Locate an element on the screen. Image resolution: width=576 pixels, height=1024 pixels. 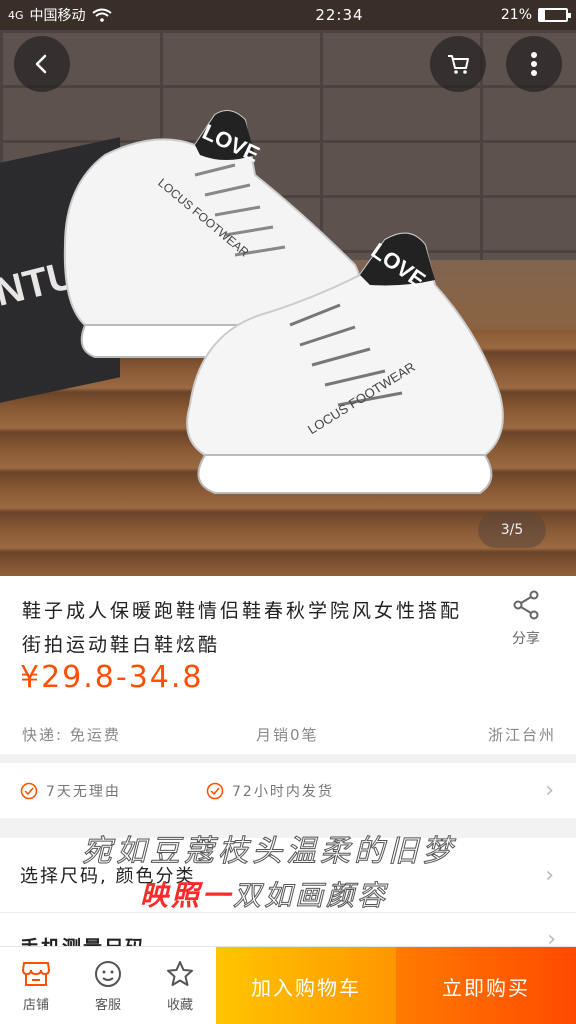
store-button: 店铺 is located at coordinates (36, 985).